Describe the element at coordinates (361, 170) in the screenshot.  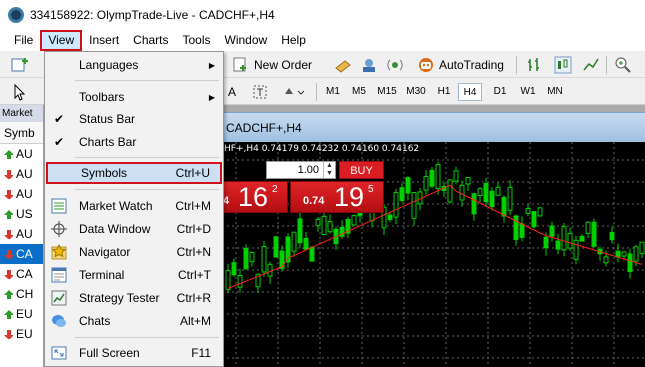
I see `one-click-buy-button: BUY` at that location.